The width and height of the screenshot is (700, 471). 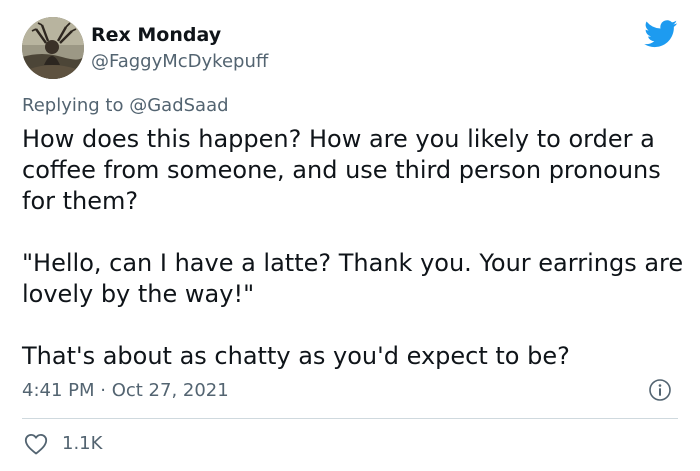 I want to click on avatar, so click(x=53, y=48).